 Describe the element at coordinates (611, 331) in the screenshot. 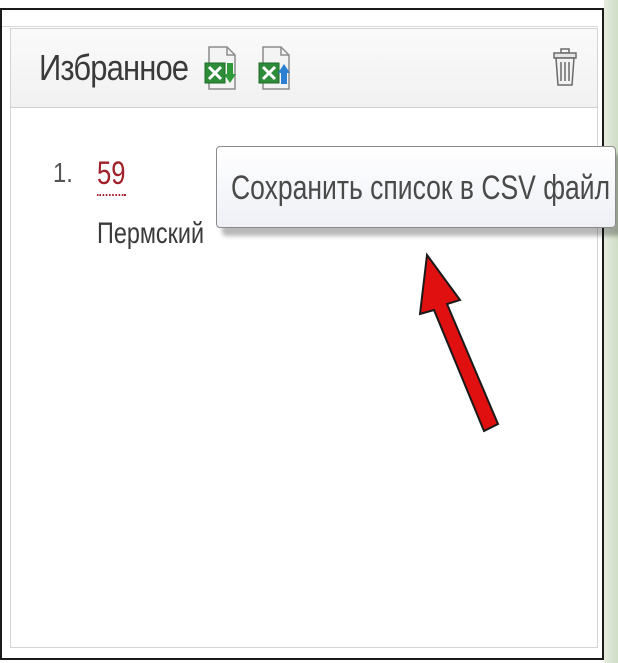

I see `map-edge-strip` at that location.